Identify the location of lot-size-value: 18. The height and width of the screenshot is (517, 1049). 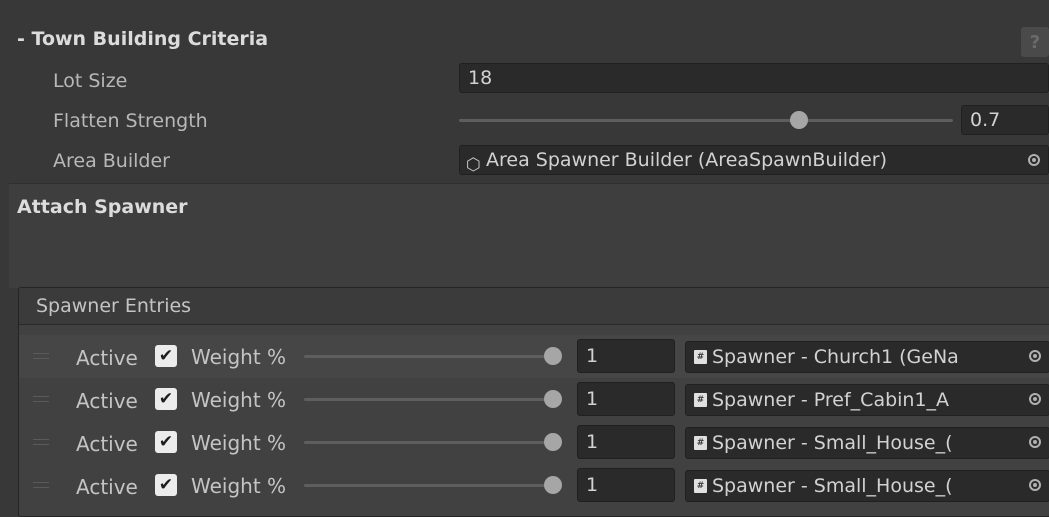
(480, 78).